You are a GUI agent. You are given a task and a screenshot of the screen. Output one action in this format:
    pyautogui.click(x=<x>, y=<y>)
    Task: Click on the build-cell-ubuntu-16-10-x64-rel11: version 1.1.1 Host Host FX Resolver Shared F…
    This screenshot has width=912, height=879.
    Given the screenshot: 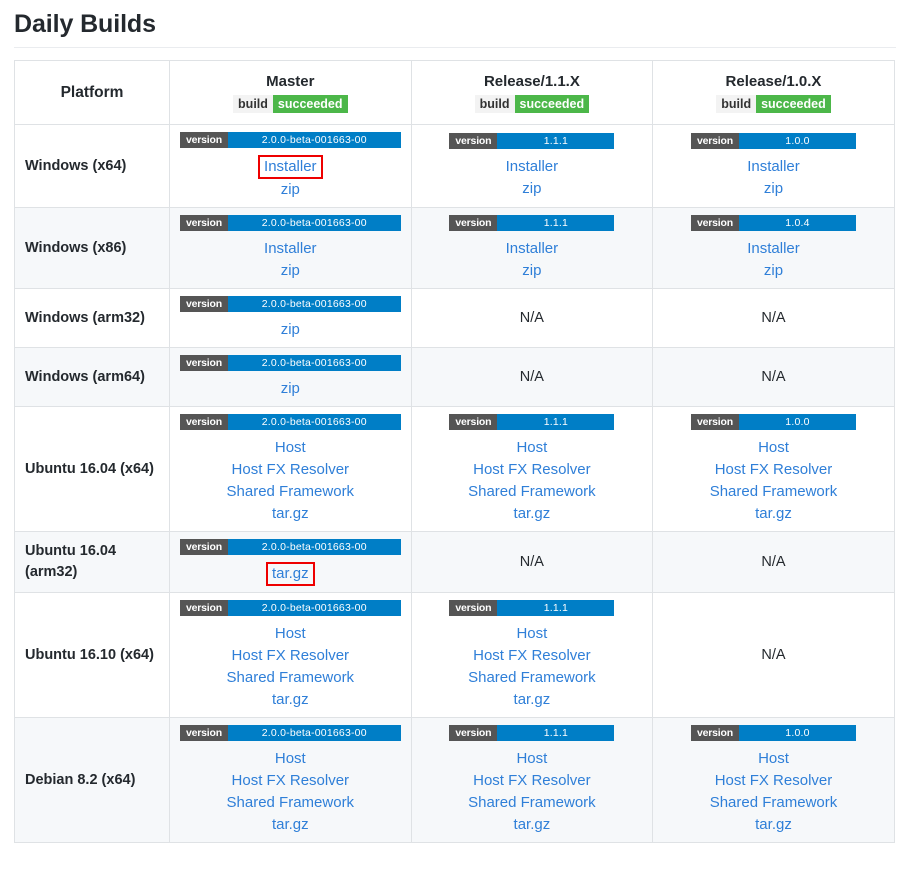 What is the action you would take?
    pyautogui.click(x=532, y=655)
    